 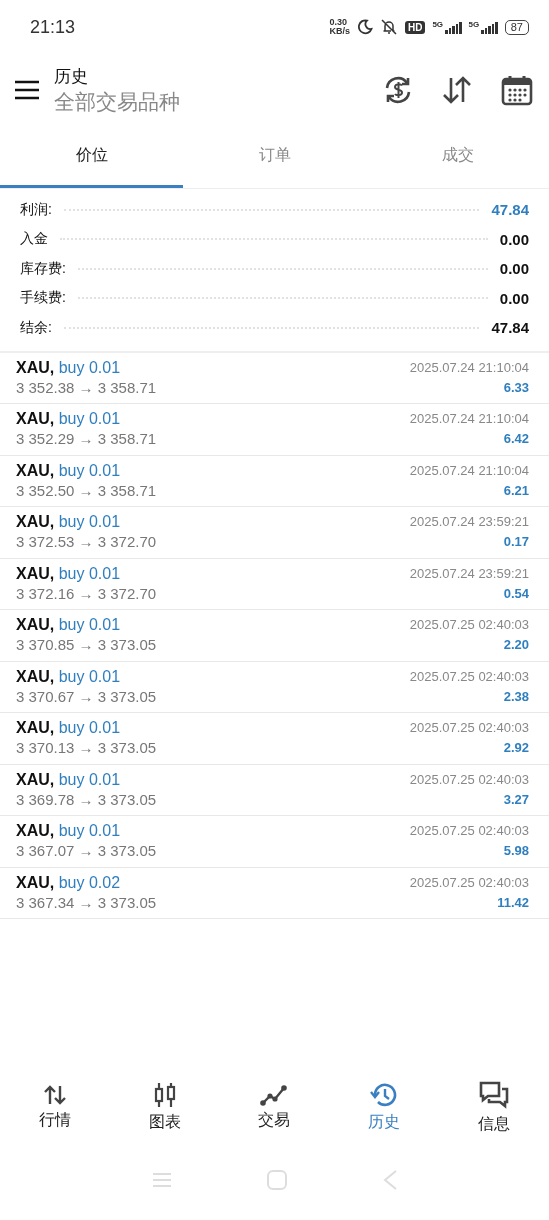 I want to click on trade-row: XAU, buy 0.01 3 370.13 → 3 373.05 2025.07.25 02:40:03 2.92, so click(x=274, y=739).